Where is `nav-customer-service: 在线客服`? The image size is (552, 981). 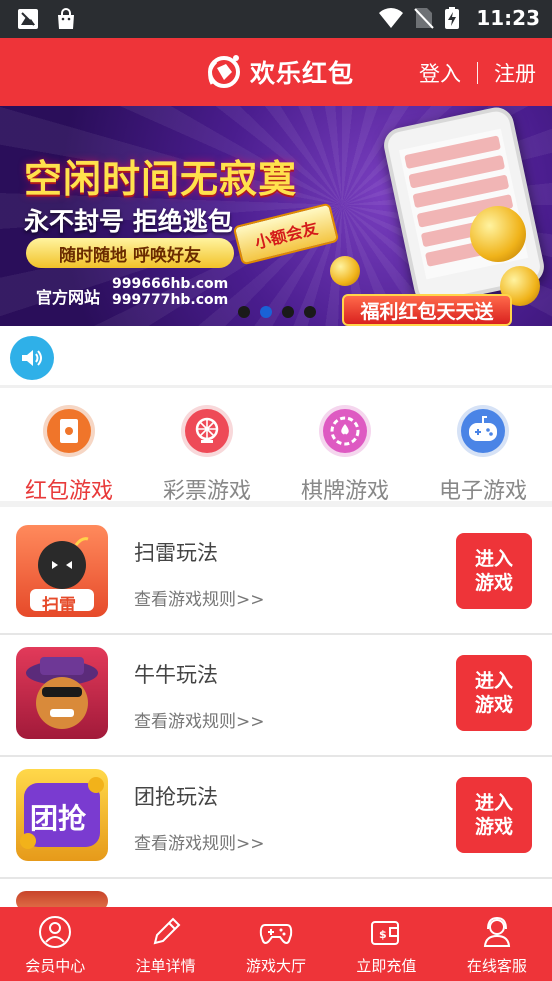 nav-customer-service: 在线客服 is located at coordinates (497, 944).